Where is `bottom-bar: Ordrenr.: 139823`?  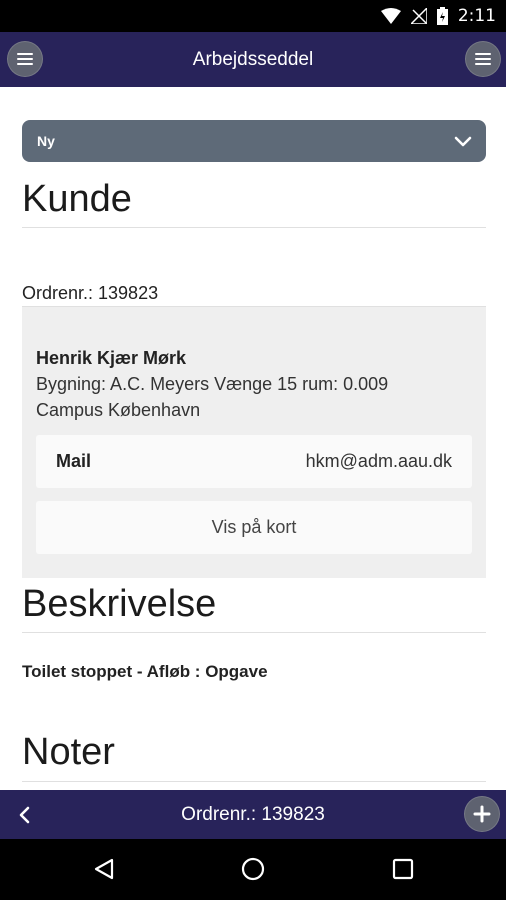
bottom-bar: Ordrenr.: 139823 is located at coordinates (253, 814).